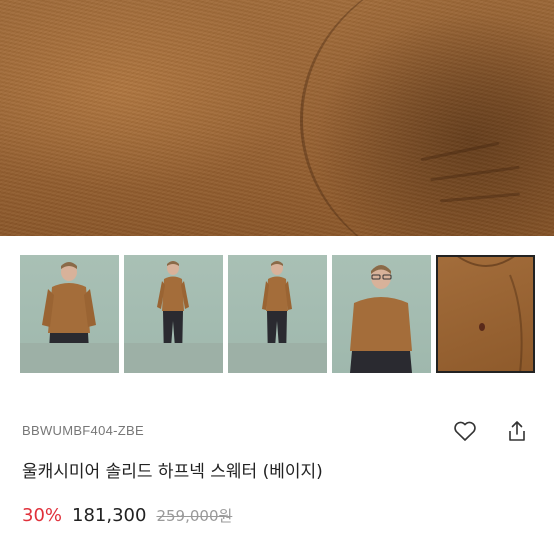  I want to click on product-title: 울캐시미어 솔리드 하프넥 스웨터 (베이지), so click(172, 472).